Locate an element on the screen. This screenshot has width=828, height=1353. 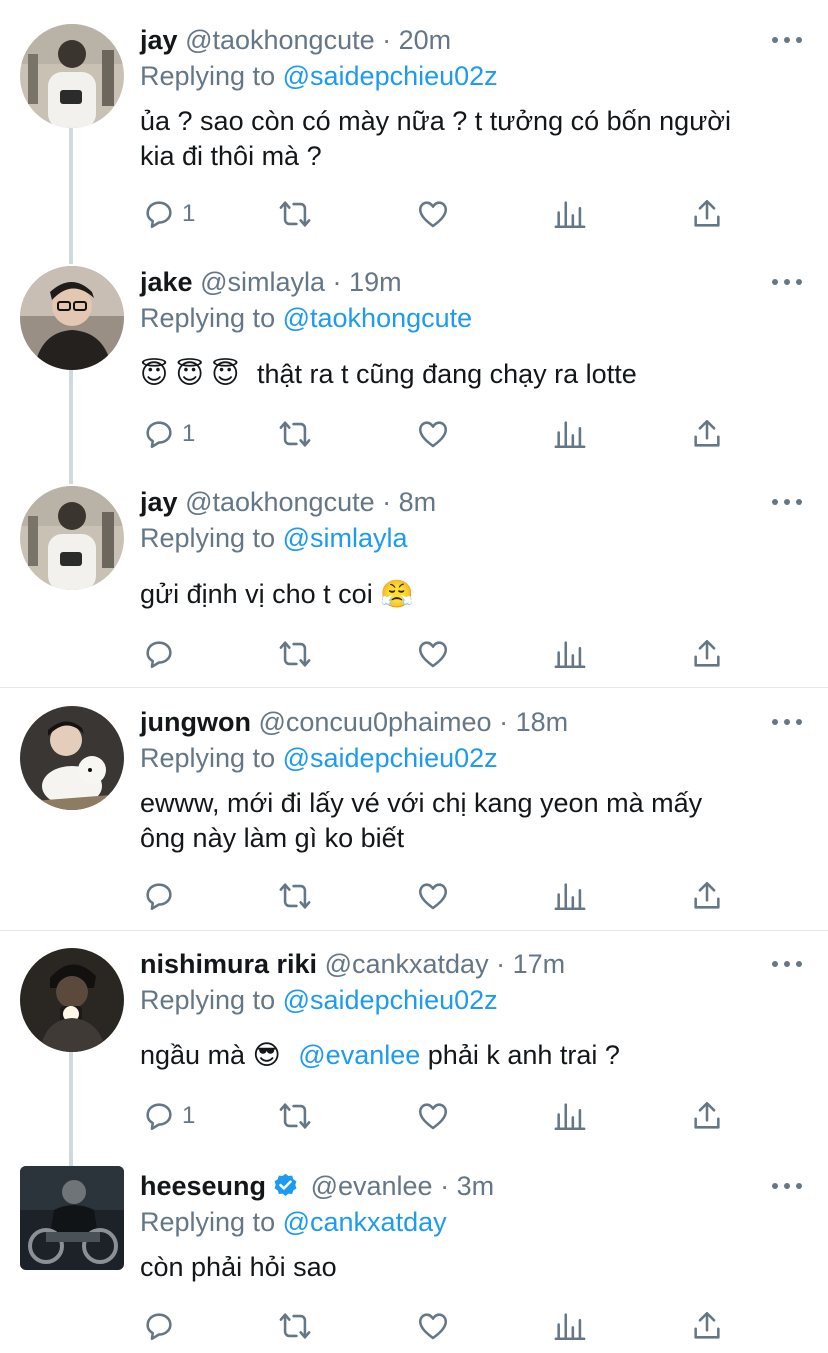
replying-mention: @cankxatday is located at coordinates (365, 1222).